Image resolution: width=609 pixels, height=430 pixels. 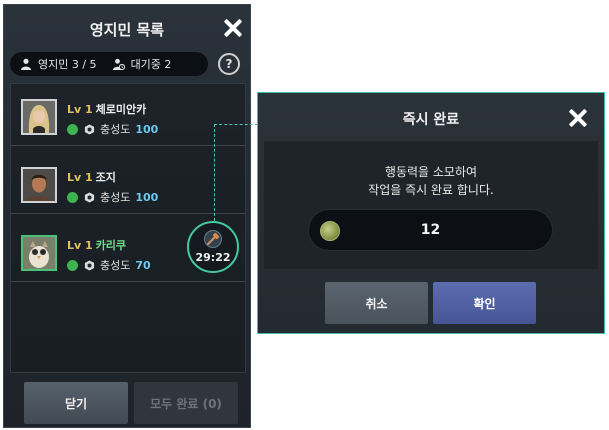 What do you see at coordinates (376, 303) in the screenshot?
I see `cancel-button: 취소` at bounding box center [376, 303].